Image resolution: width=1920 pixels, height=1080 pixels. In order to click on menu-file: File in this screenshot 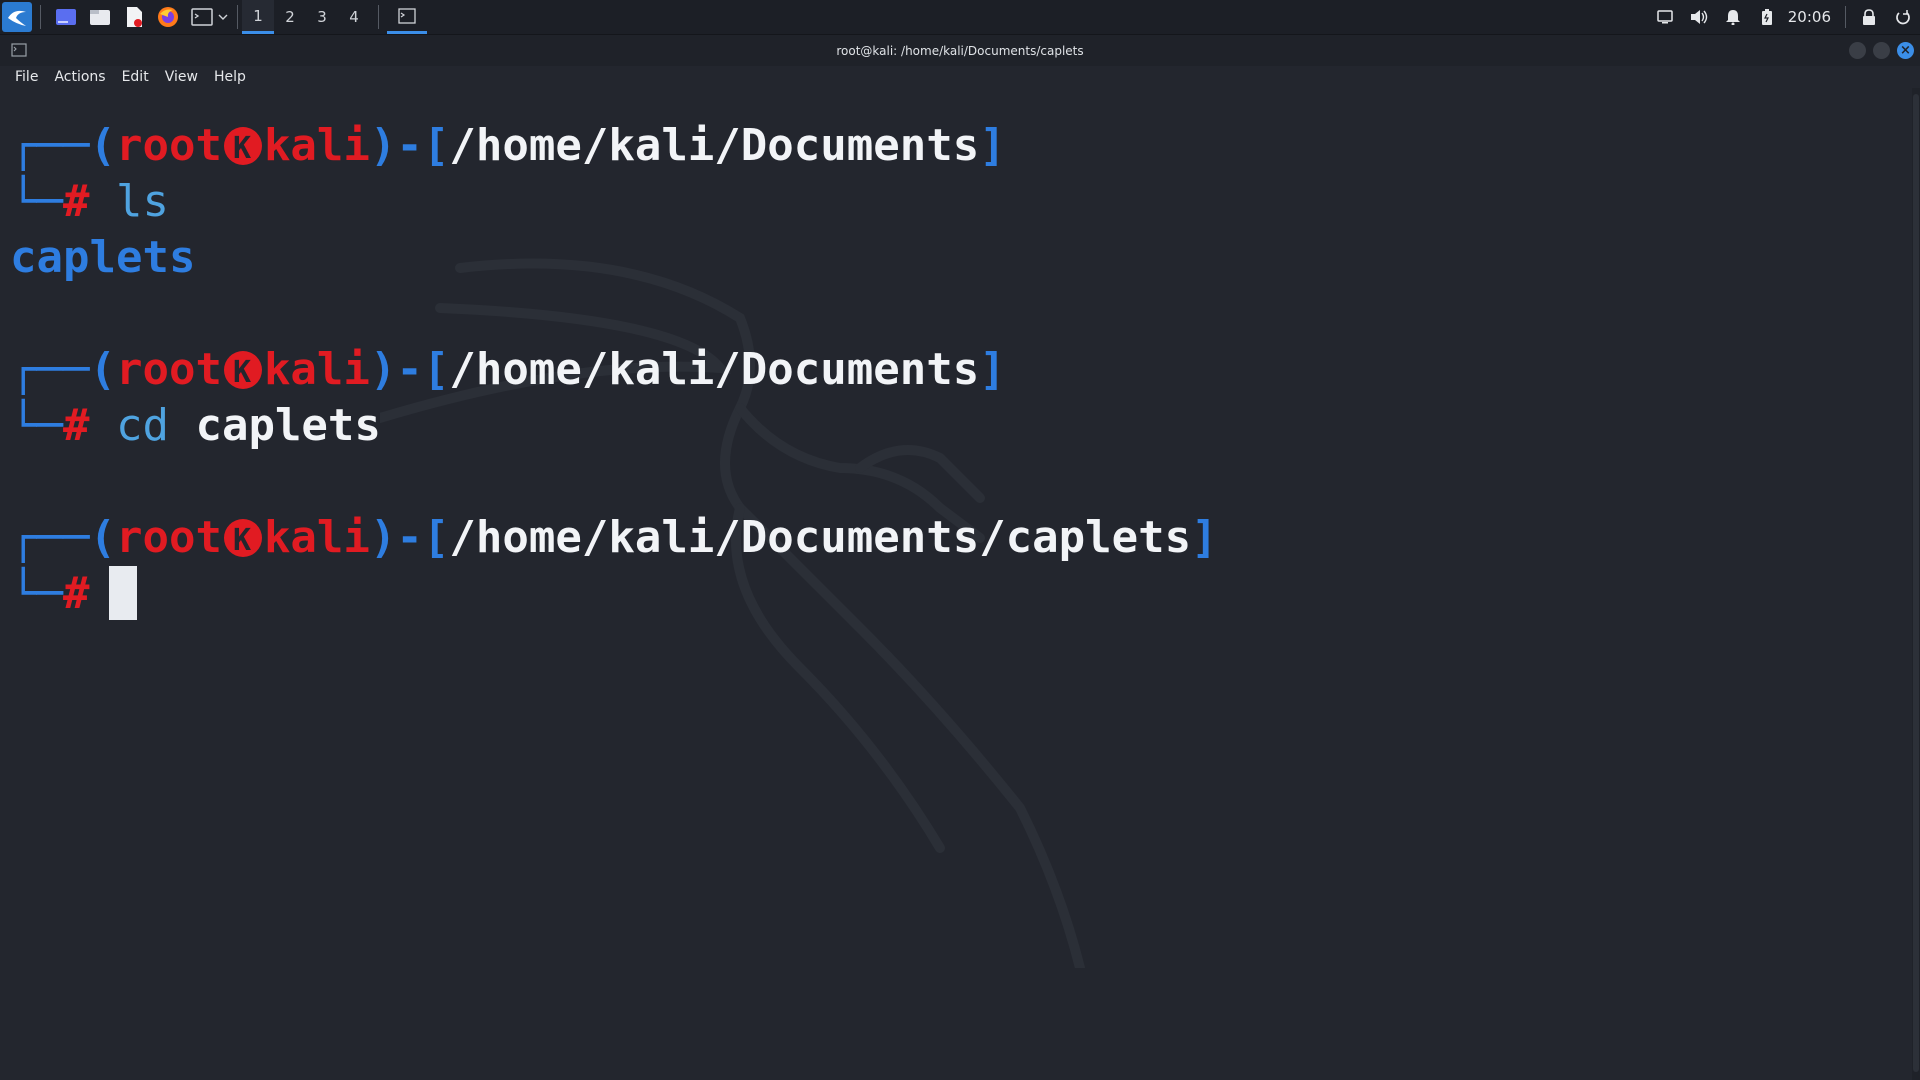, I will do `click(23, 77)`.